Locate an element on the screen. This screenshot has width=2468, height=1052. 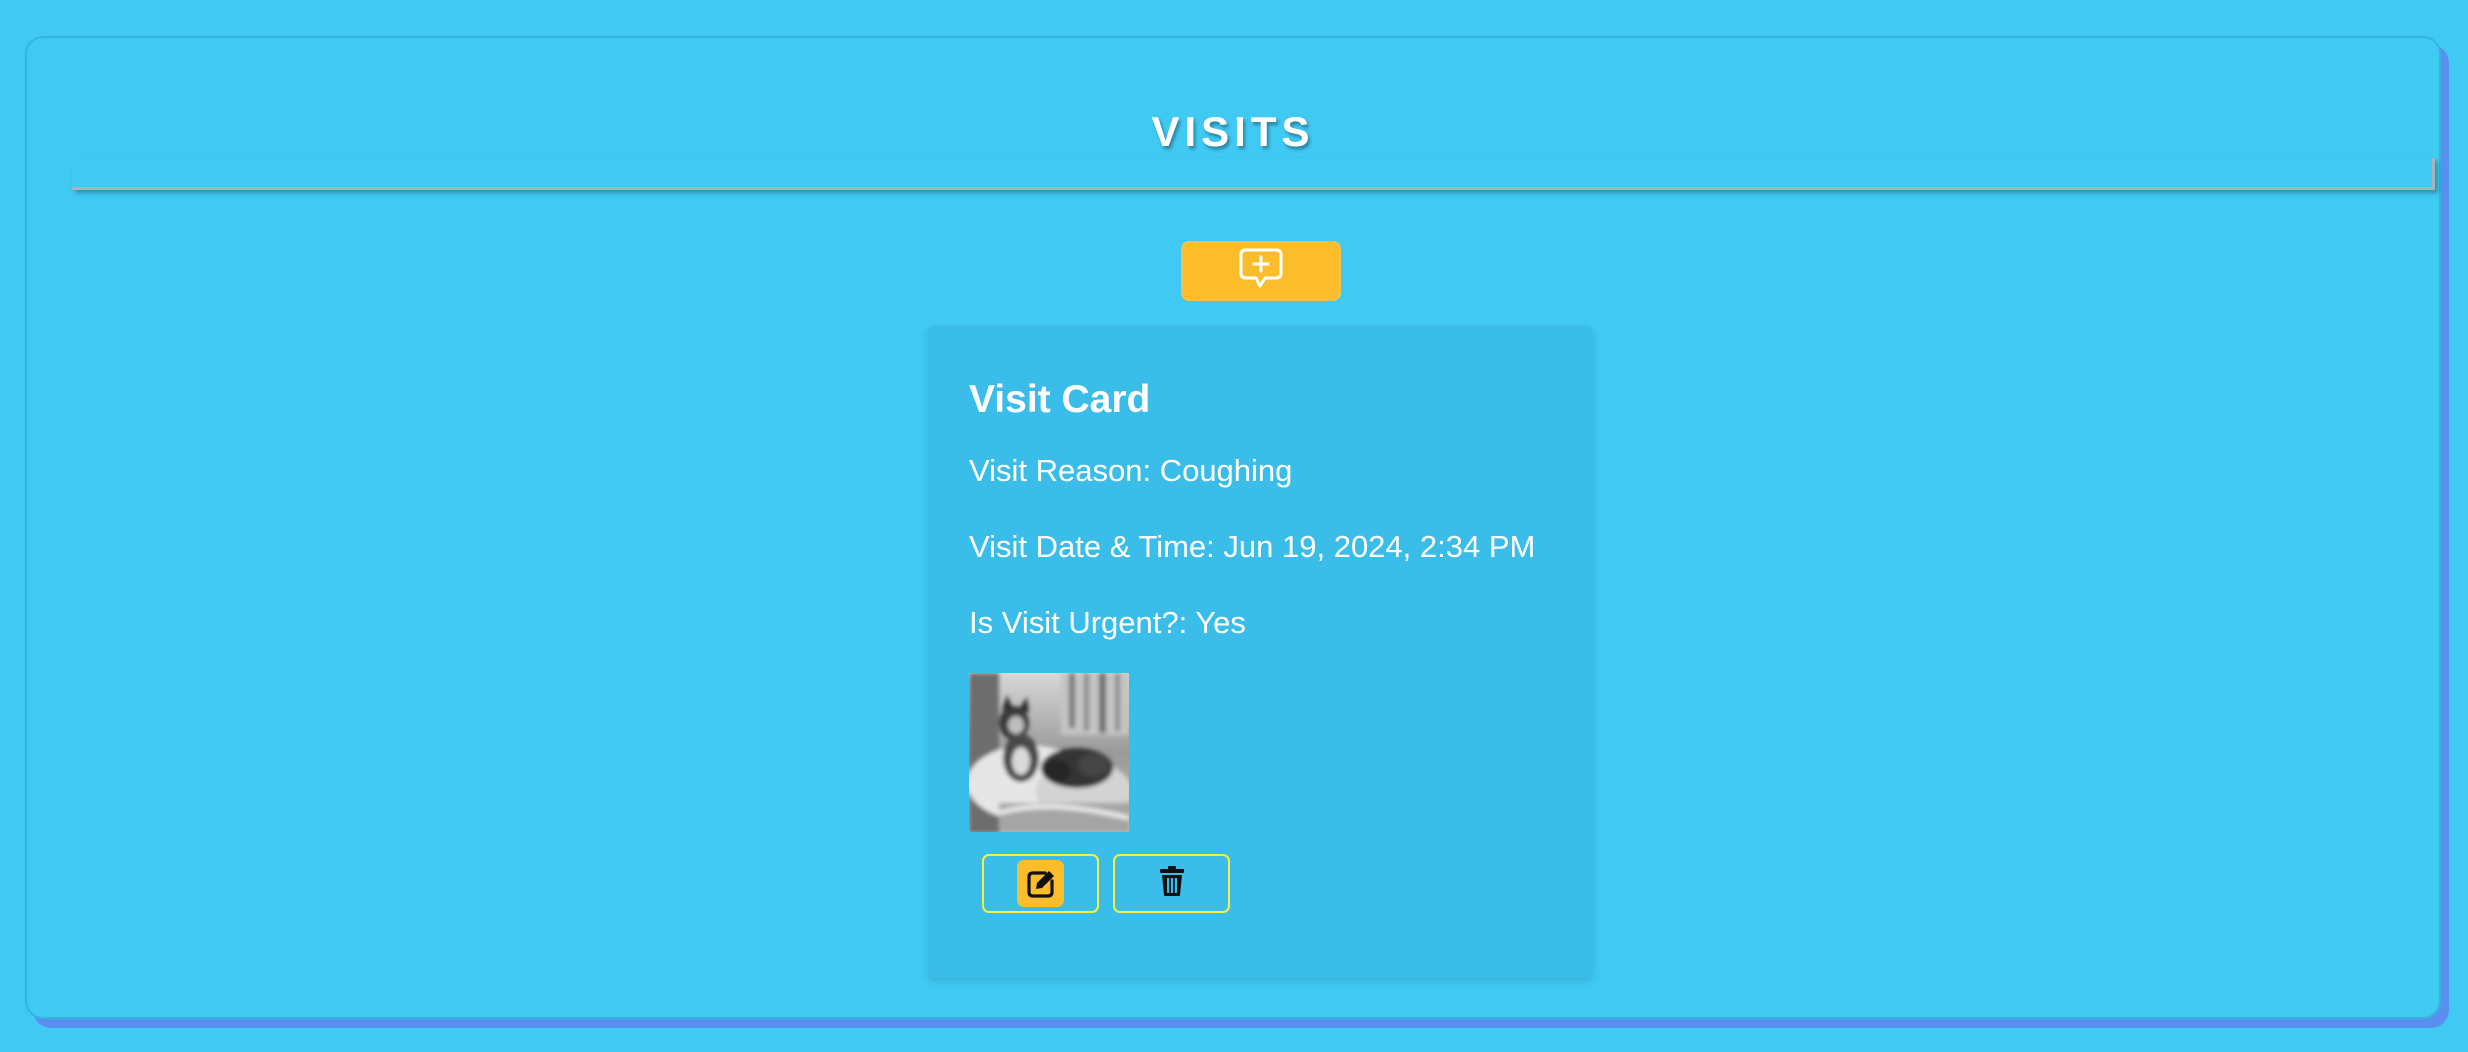
add-visit-button is located at coordinates (1261, 271).